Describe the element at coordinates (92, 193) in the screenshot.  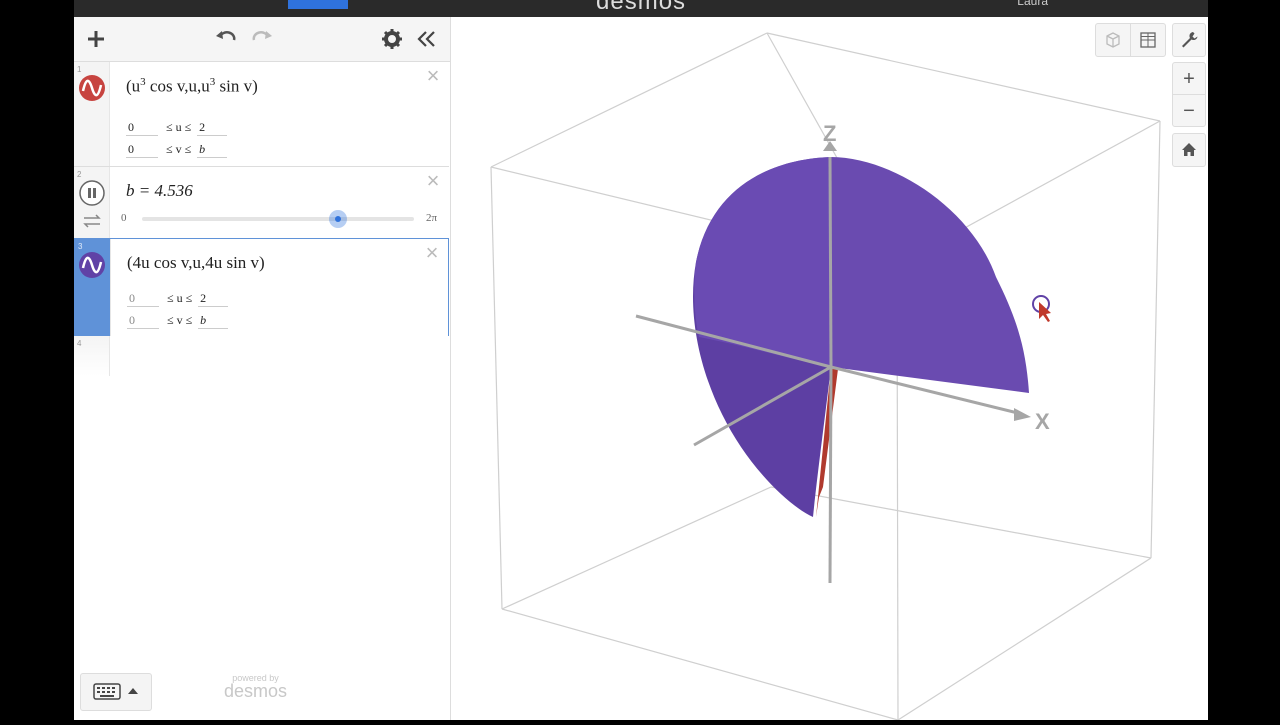
I see `pause-icon` at that location.